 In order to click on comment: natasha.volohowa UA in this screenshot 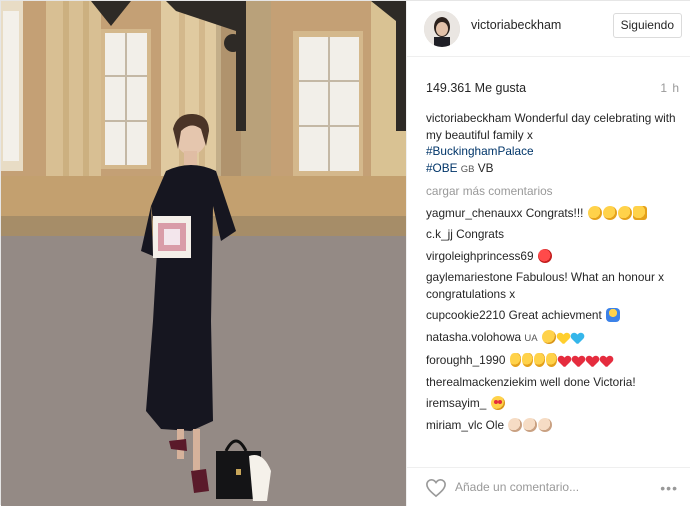, I will do `click(554, 338)`.